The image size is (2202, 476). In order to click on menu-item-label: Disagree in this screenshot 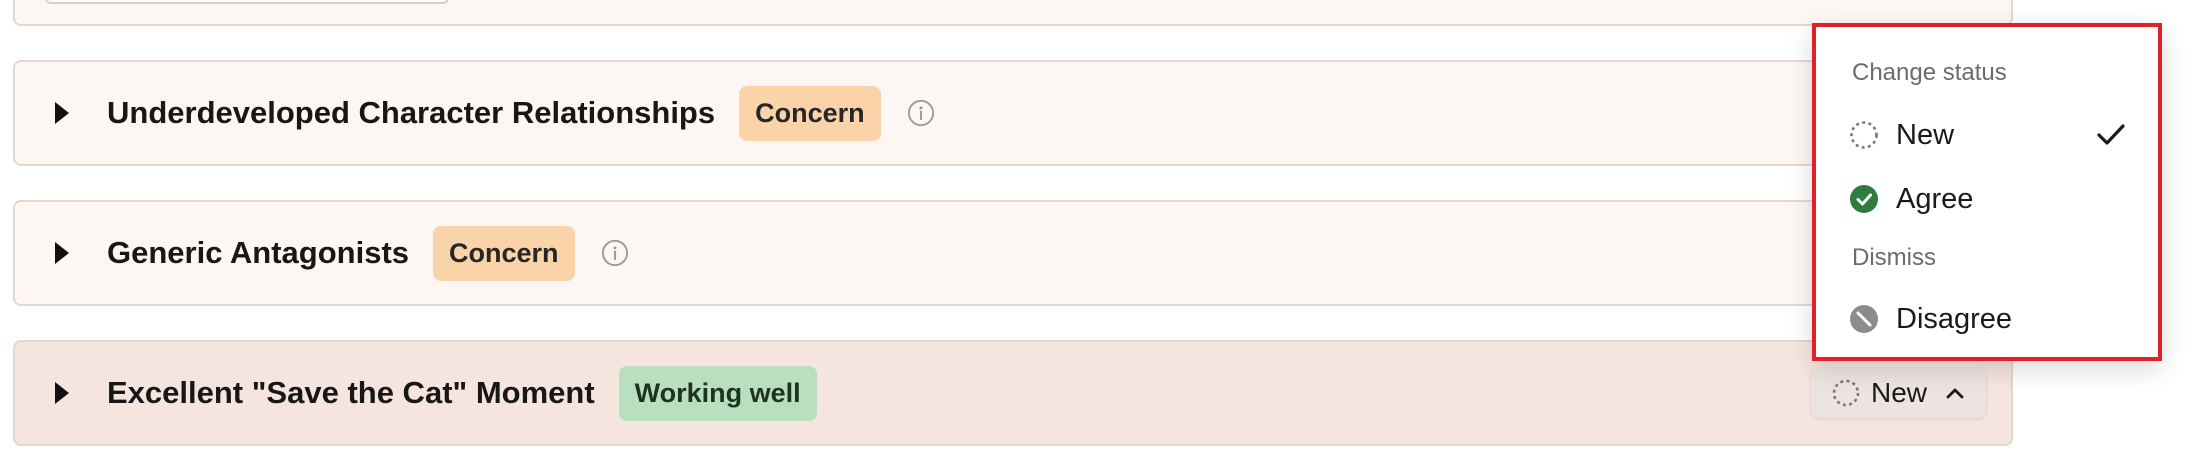, I will do `click(1954, 318)`.